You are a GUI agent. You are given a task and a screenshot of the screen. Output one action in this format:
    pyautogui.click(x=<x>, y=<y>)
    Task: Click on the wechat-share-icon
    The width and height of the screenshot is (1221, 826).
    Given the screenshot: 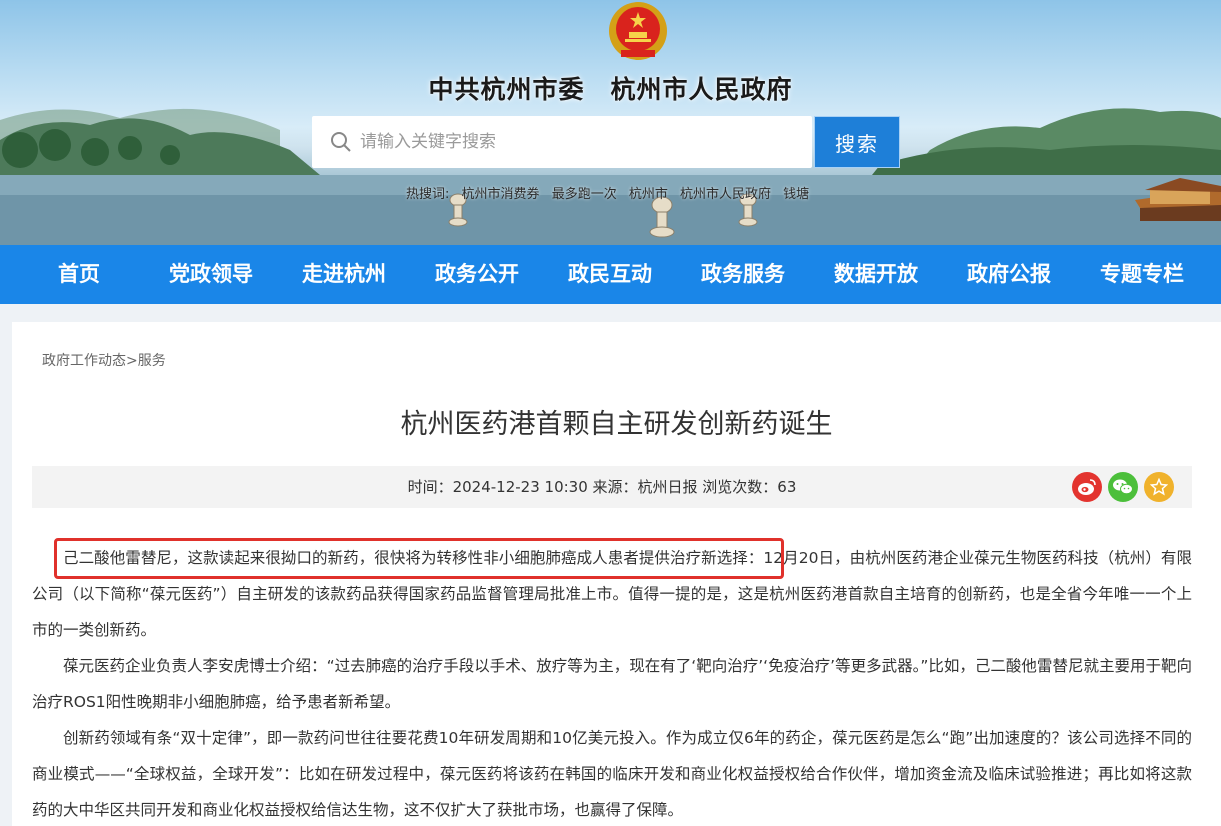 What is the action you would take?
    pyautogui.click(x=1123, y=487)
    